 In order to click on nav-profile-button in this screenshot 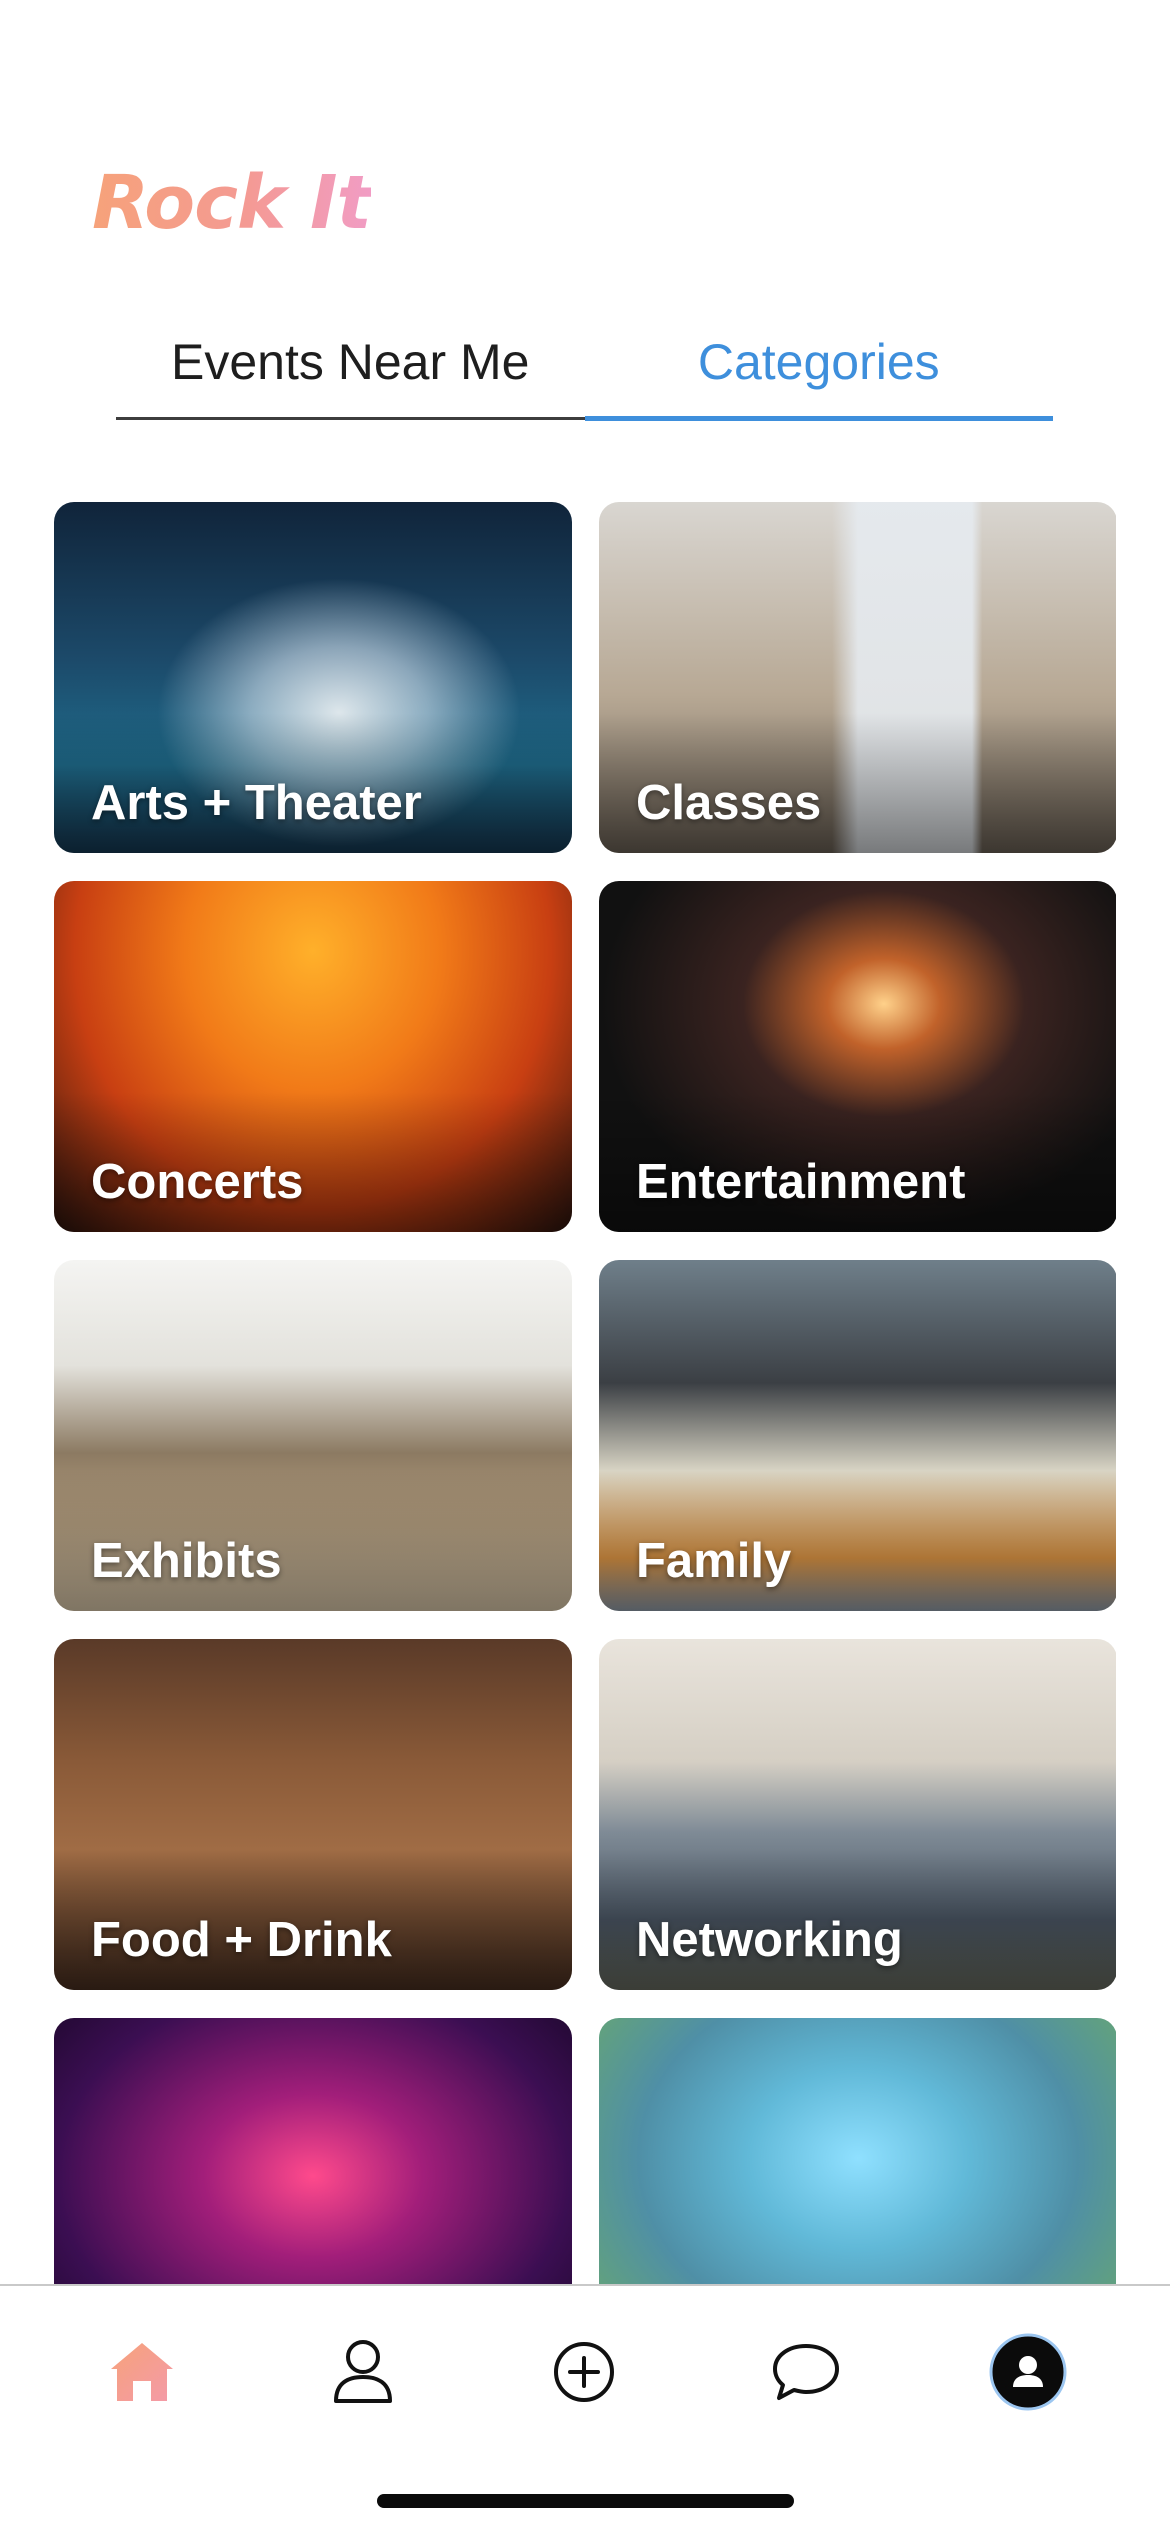, I will do `click(363, 2372)`.